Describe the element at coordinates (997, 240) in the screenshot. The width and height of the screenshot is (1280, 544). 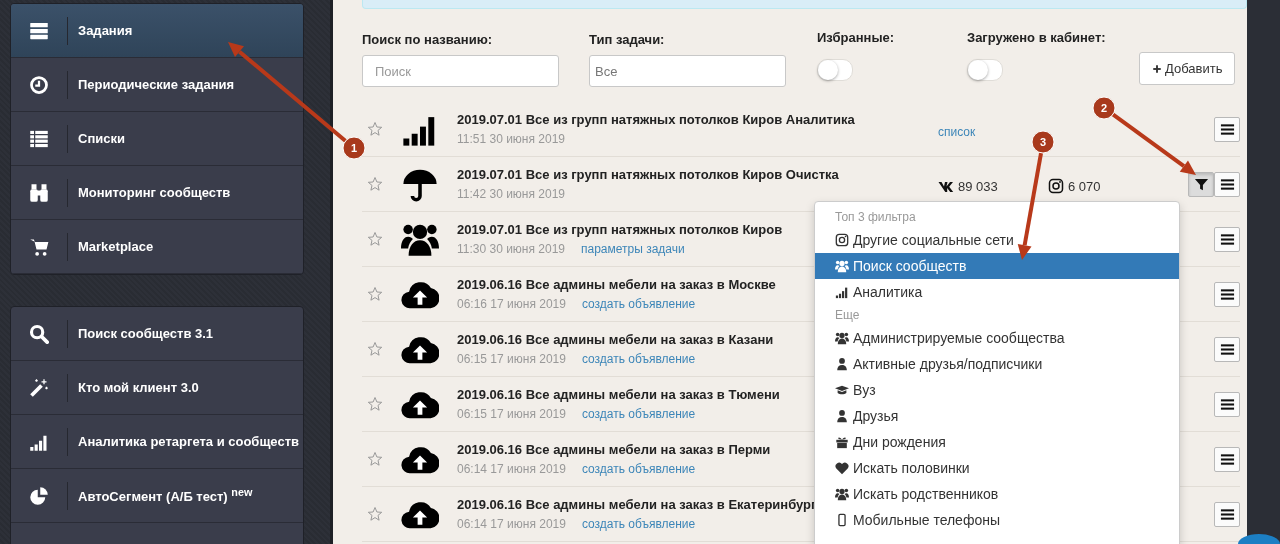
I see `dropdown-item: Другие социальные сети` at that location.